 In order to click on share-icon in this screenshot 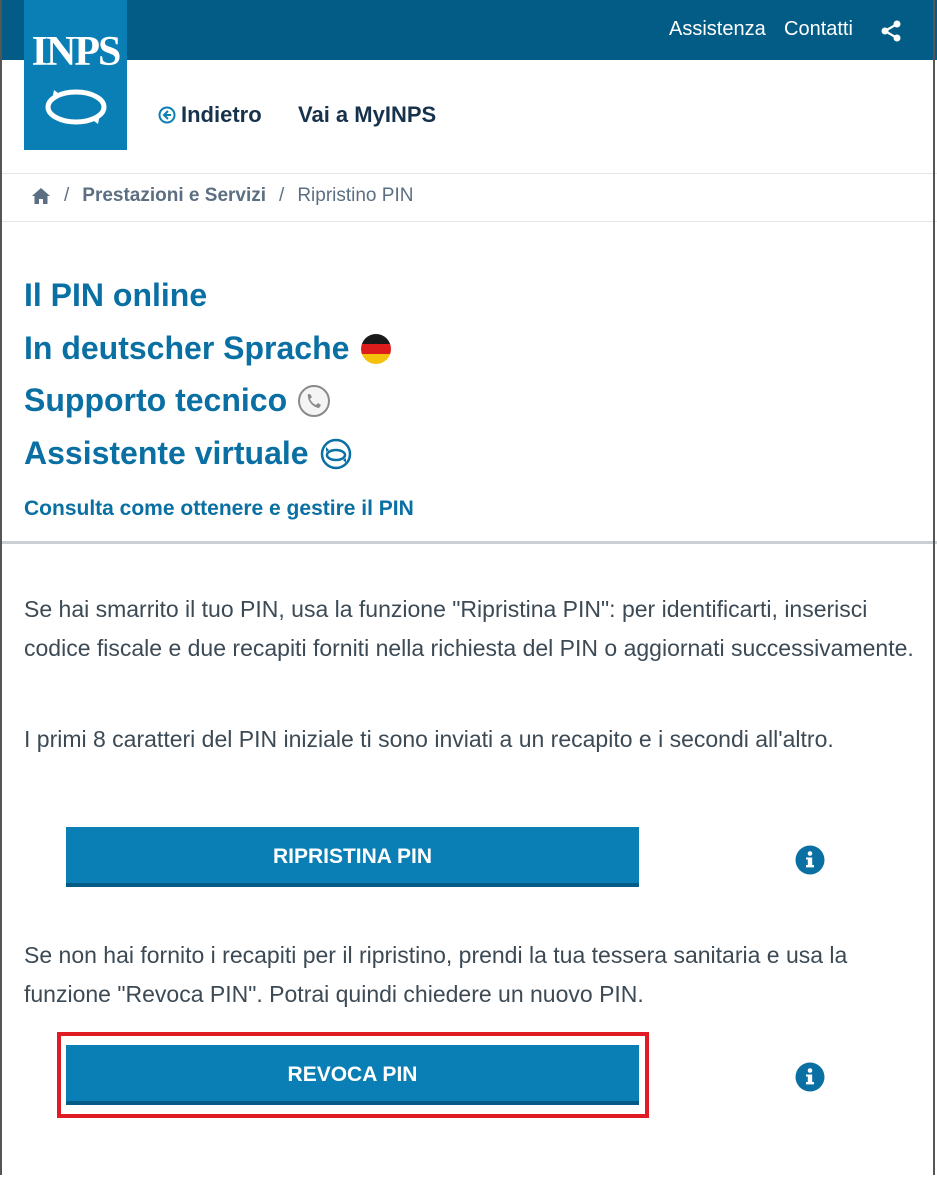, I will do `click(891, 31)`.